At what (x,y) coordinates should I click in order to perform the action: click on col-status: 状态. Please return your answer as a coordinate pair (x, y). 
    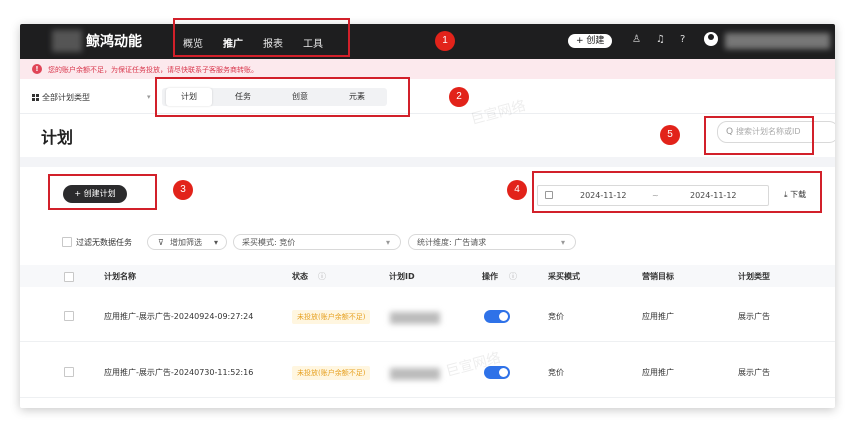
    Looking at the image, I should click on (300, 276).